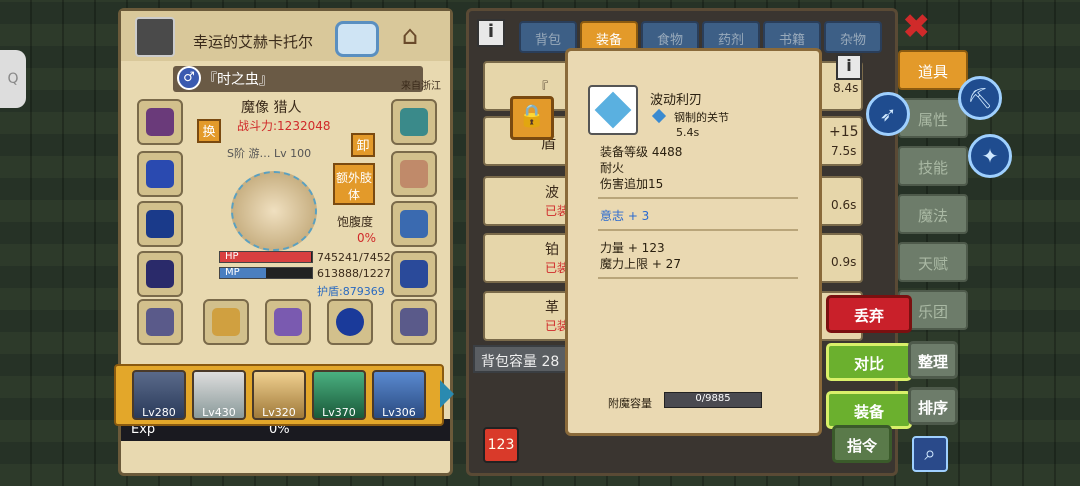 This screenshot has width=1080, height=486. Describe the element at coordinates (933, 262) in the screenshot. I see `tab-talent: 天赋` at that location.